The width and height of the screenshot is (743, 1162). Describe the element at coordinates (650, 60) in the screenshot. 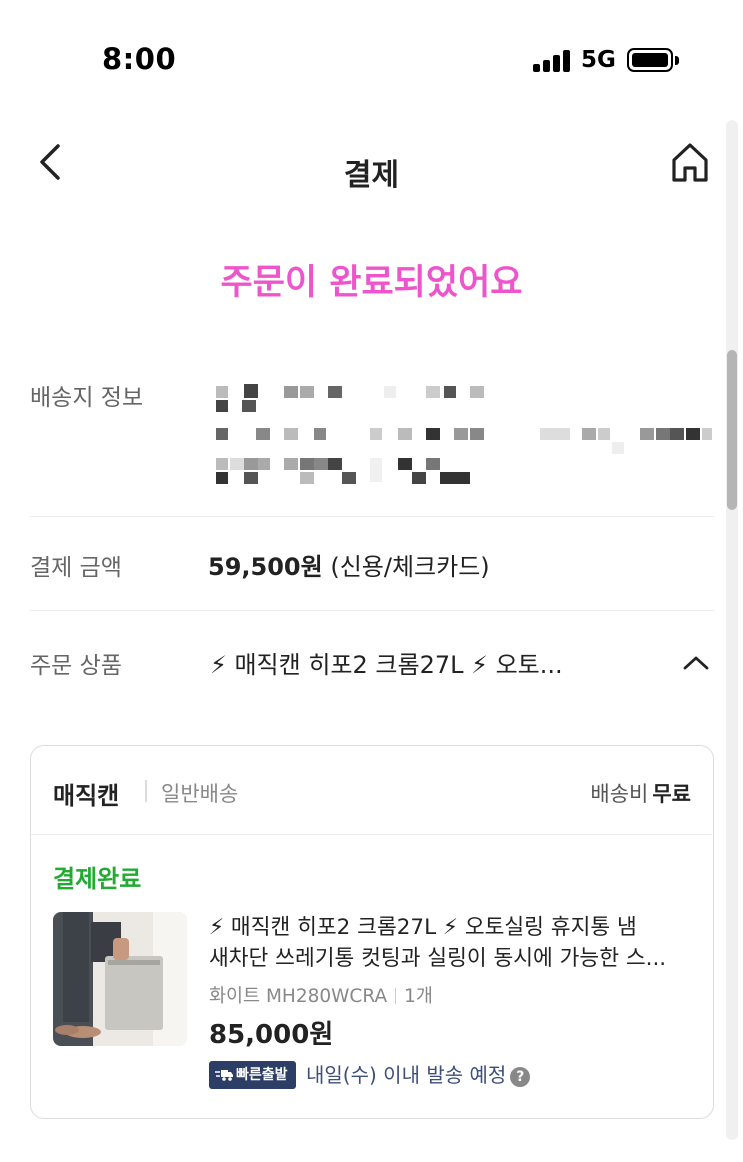

I see `battery-icon` at that location.